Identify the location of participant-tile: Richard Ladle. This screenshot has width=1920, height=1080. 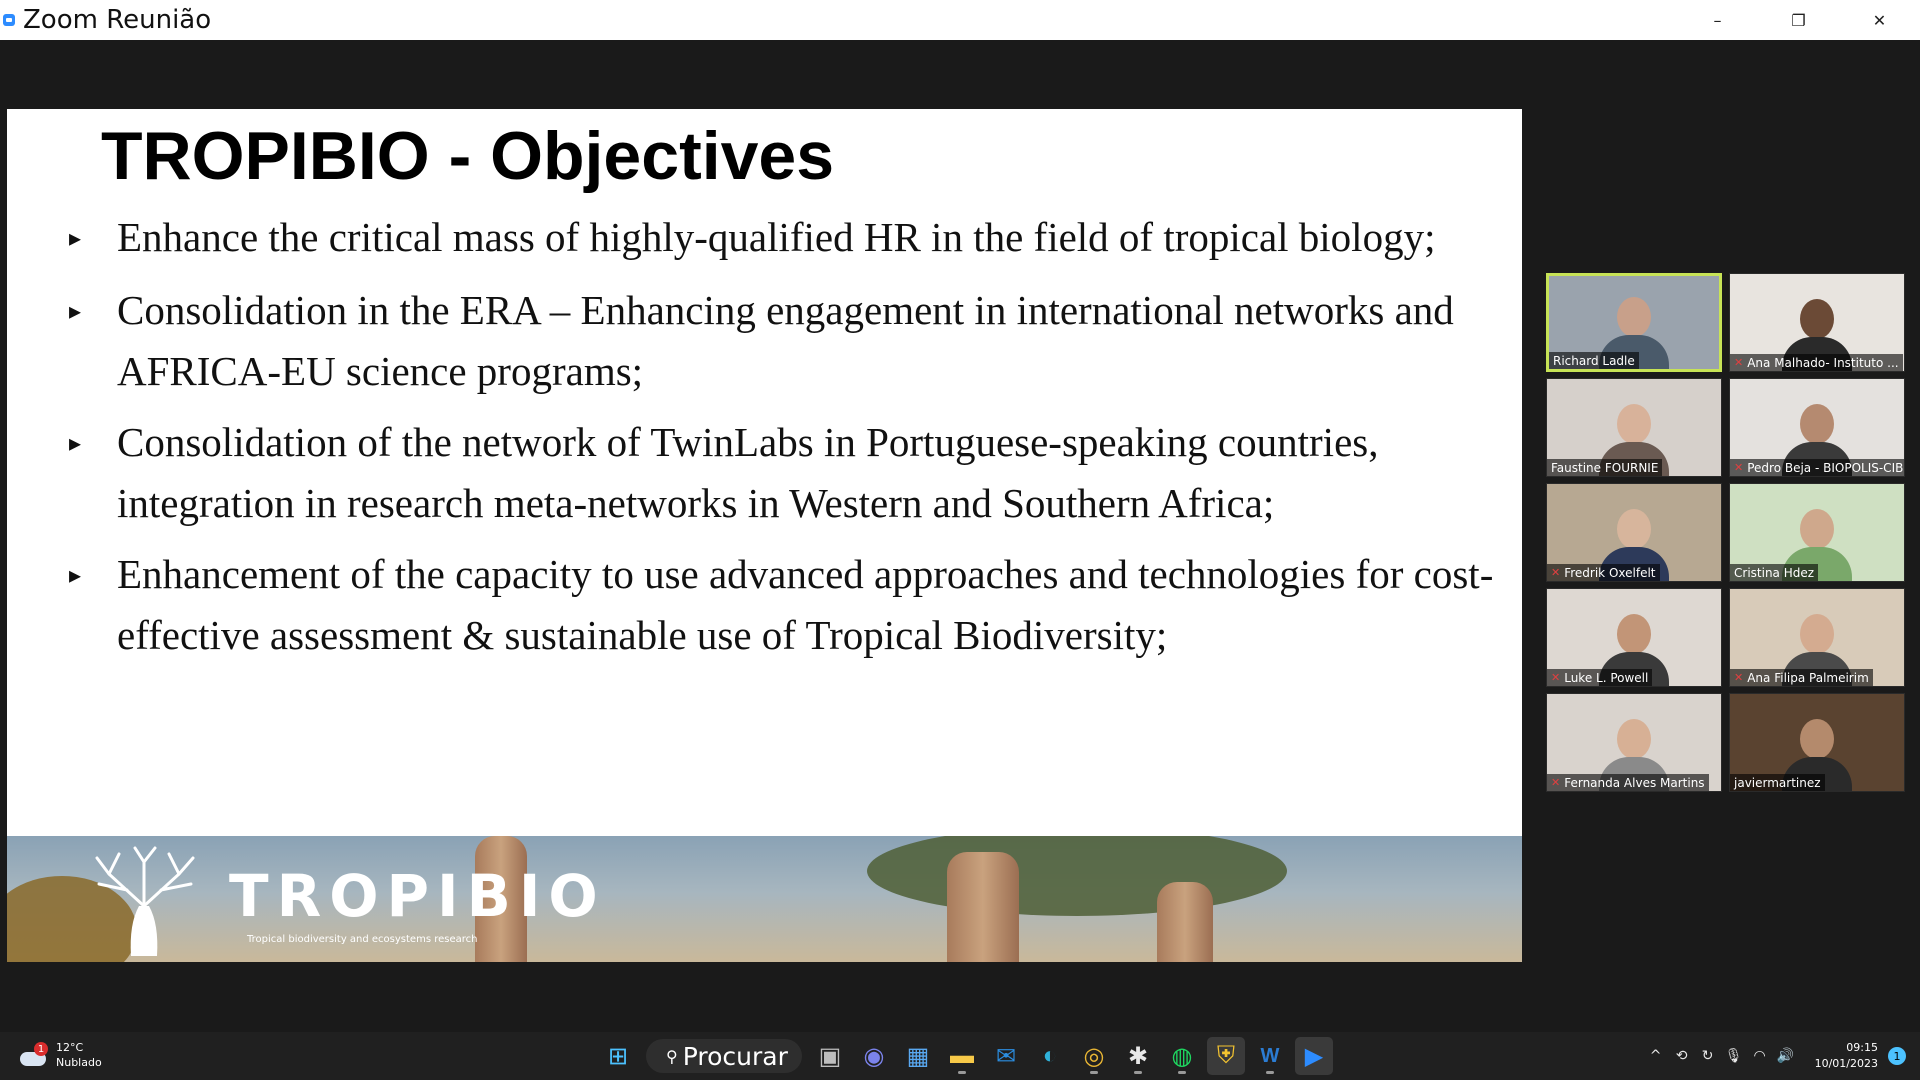
(1634, 322).